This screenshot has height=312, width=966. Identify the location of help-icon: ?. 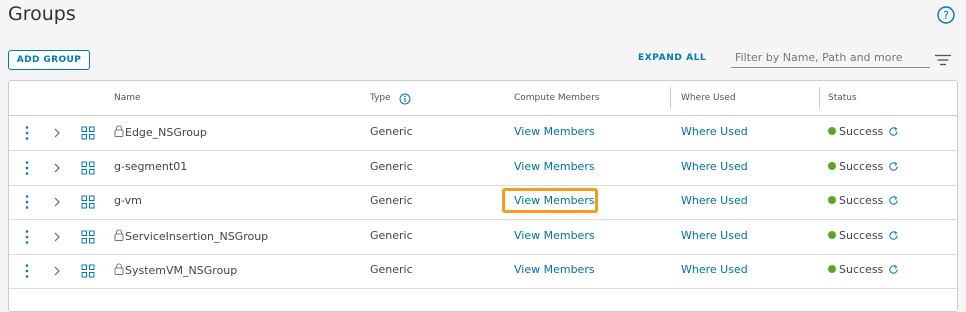
(946, 15).